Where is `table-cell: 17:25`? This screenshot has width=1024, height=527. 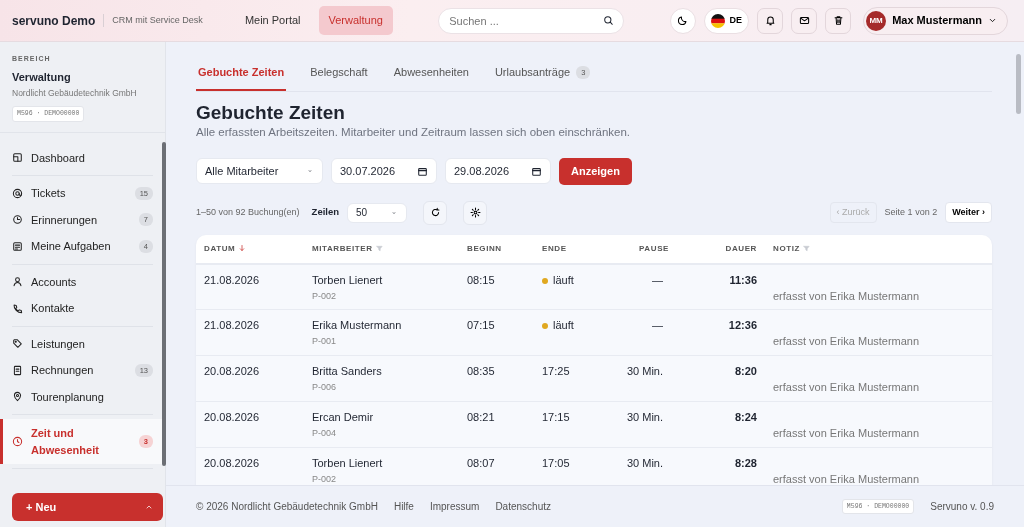 table-cell: 17:25 is located at coordinates (571, 378).